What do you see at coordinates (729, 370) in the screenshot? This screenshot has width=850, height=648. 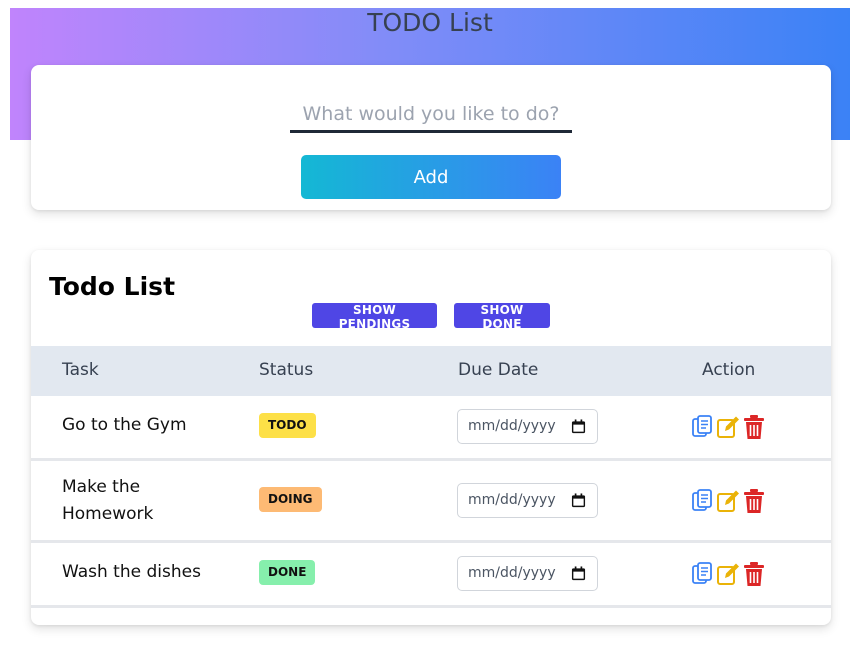 I see `column-header-action: Action` at bounding box center [729, 370].